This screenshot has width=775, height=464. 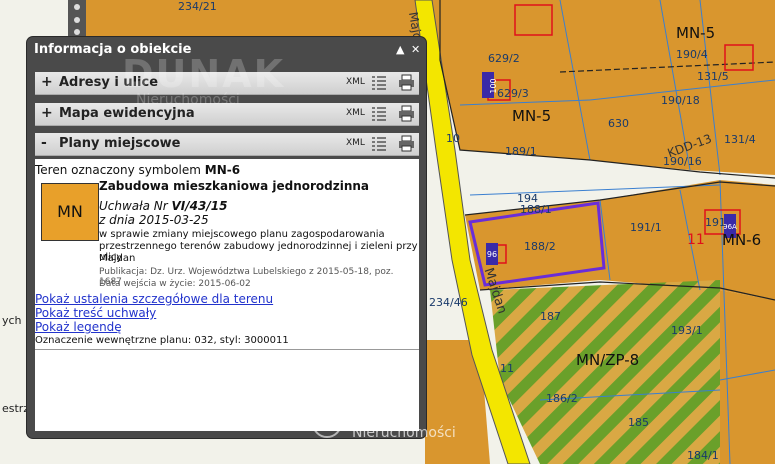 What do you see at coordinates (95, 313) in the screenshot?
I see `link-tresc-uchwaly: Pokaż treść uchwały` at bounding box center [95, 313].